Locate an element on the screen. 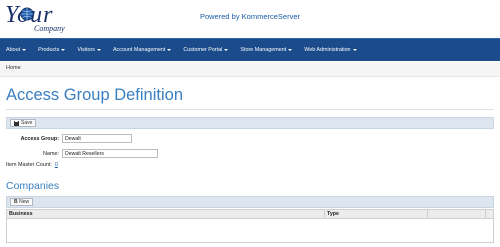 The image size is (500, 247). name-row: Name: Dewalt Resellers is located at coordinates (82, 153).